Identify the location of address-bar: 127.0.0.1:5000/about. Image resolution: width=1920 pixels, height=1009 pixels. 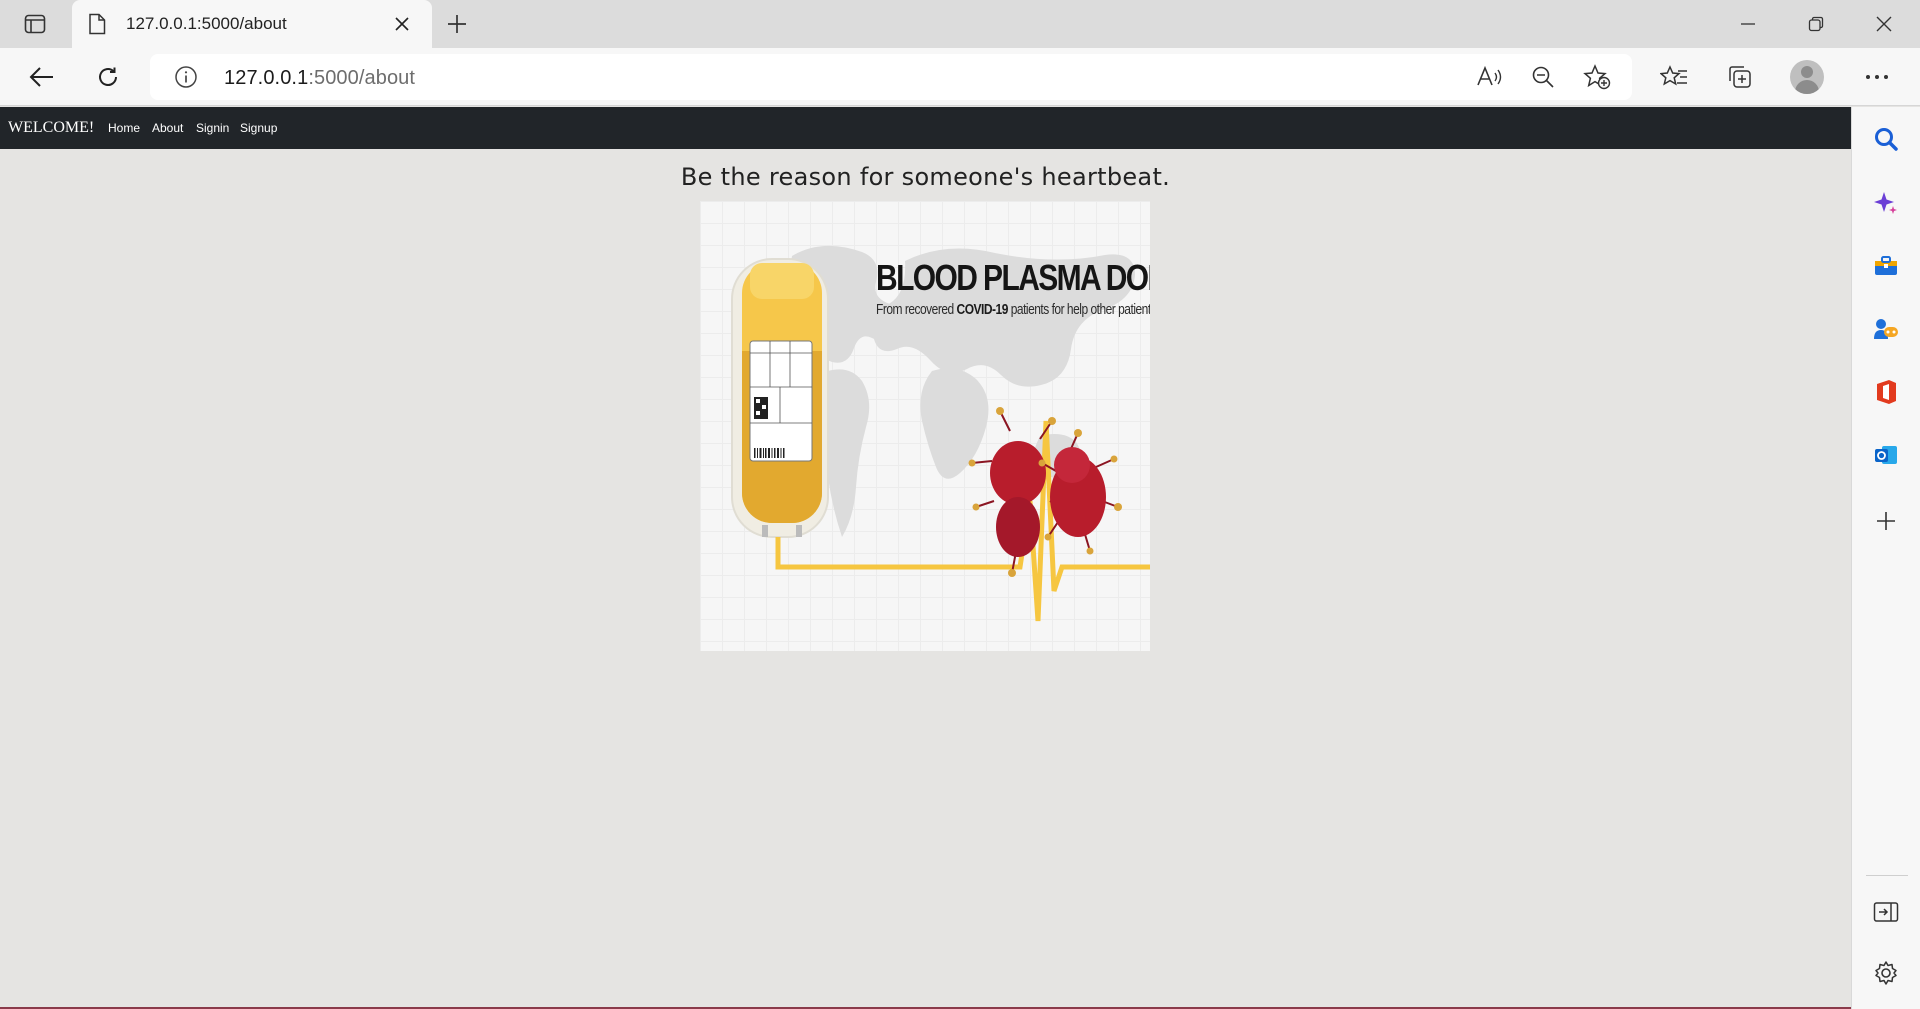
(891, 77).